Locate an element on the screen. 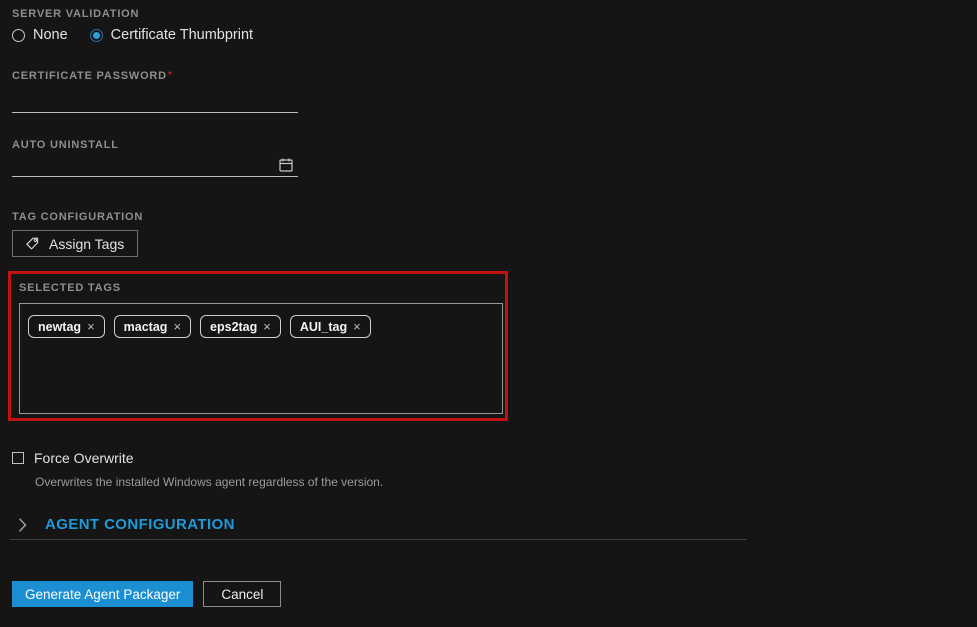  tag-chip: eps2tag × is located at coordinates (240, 326).